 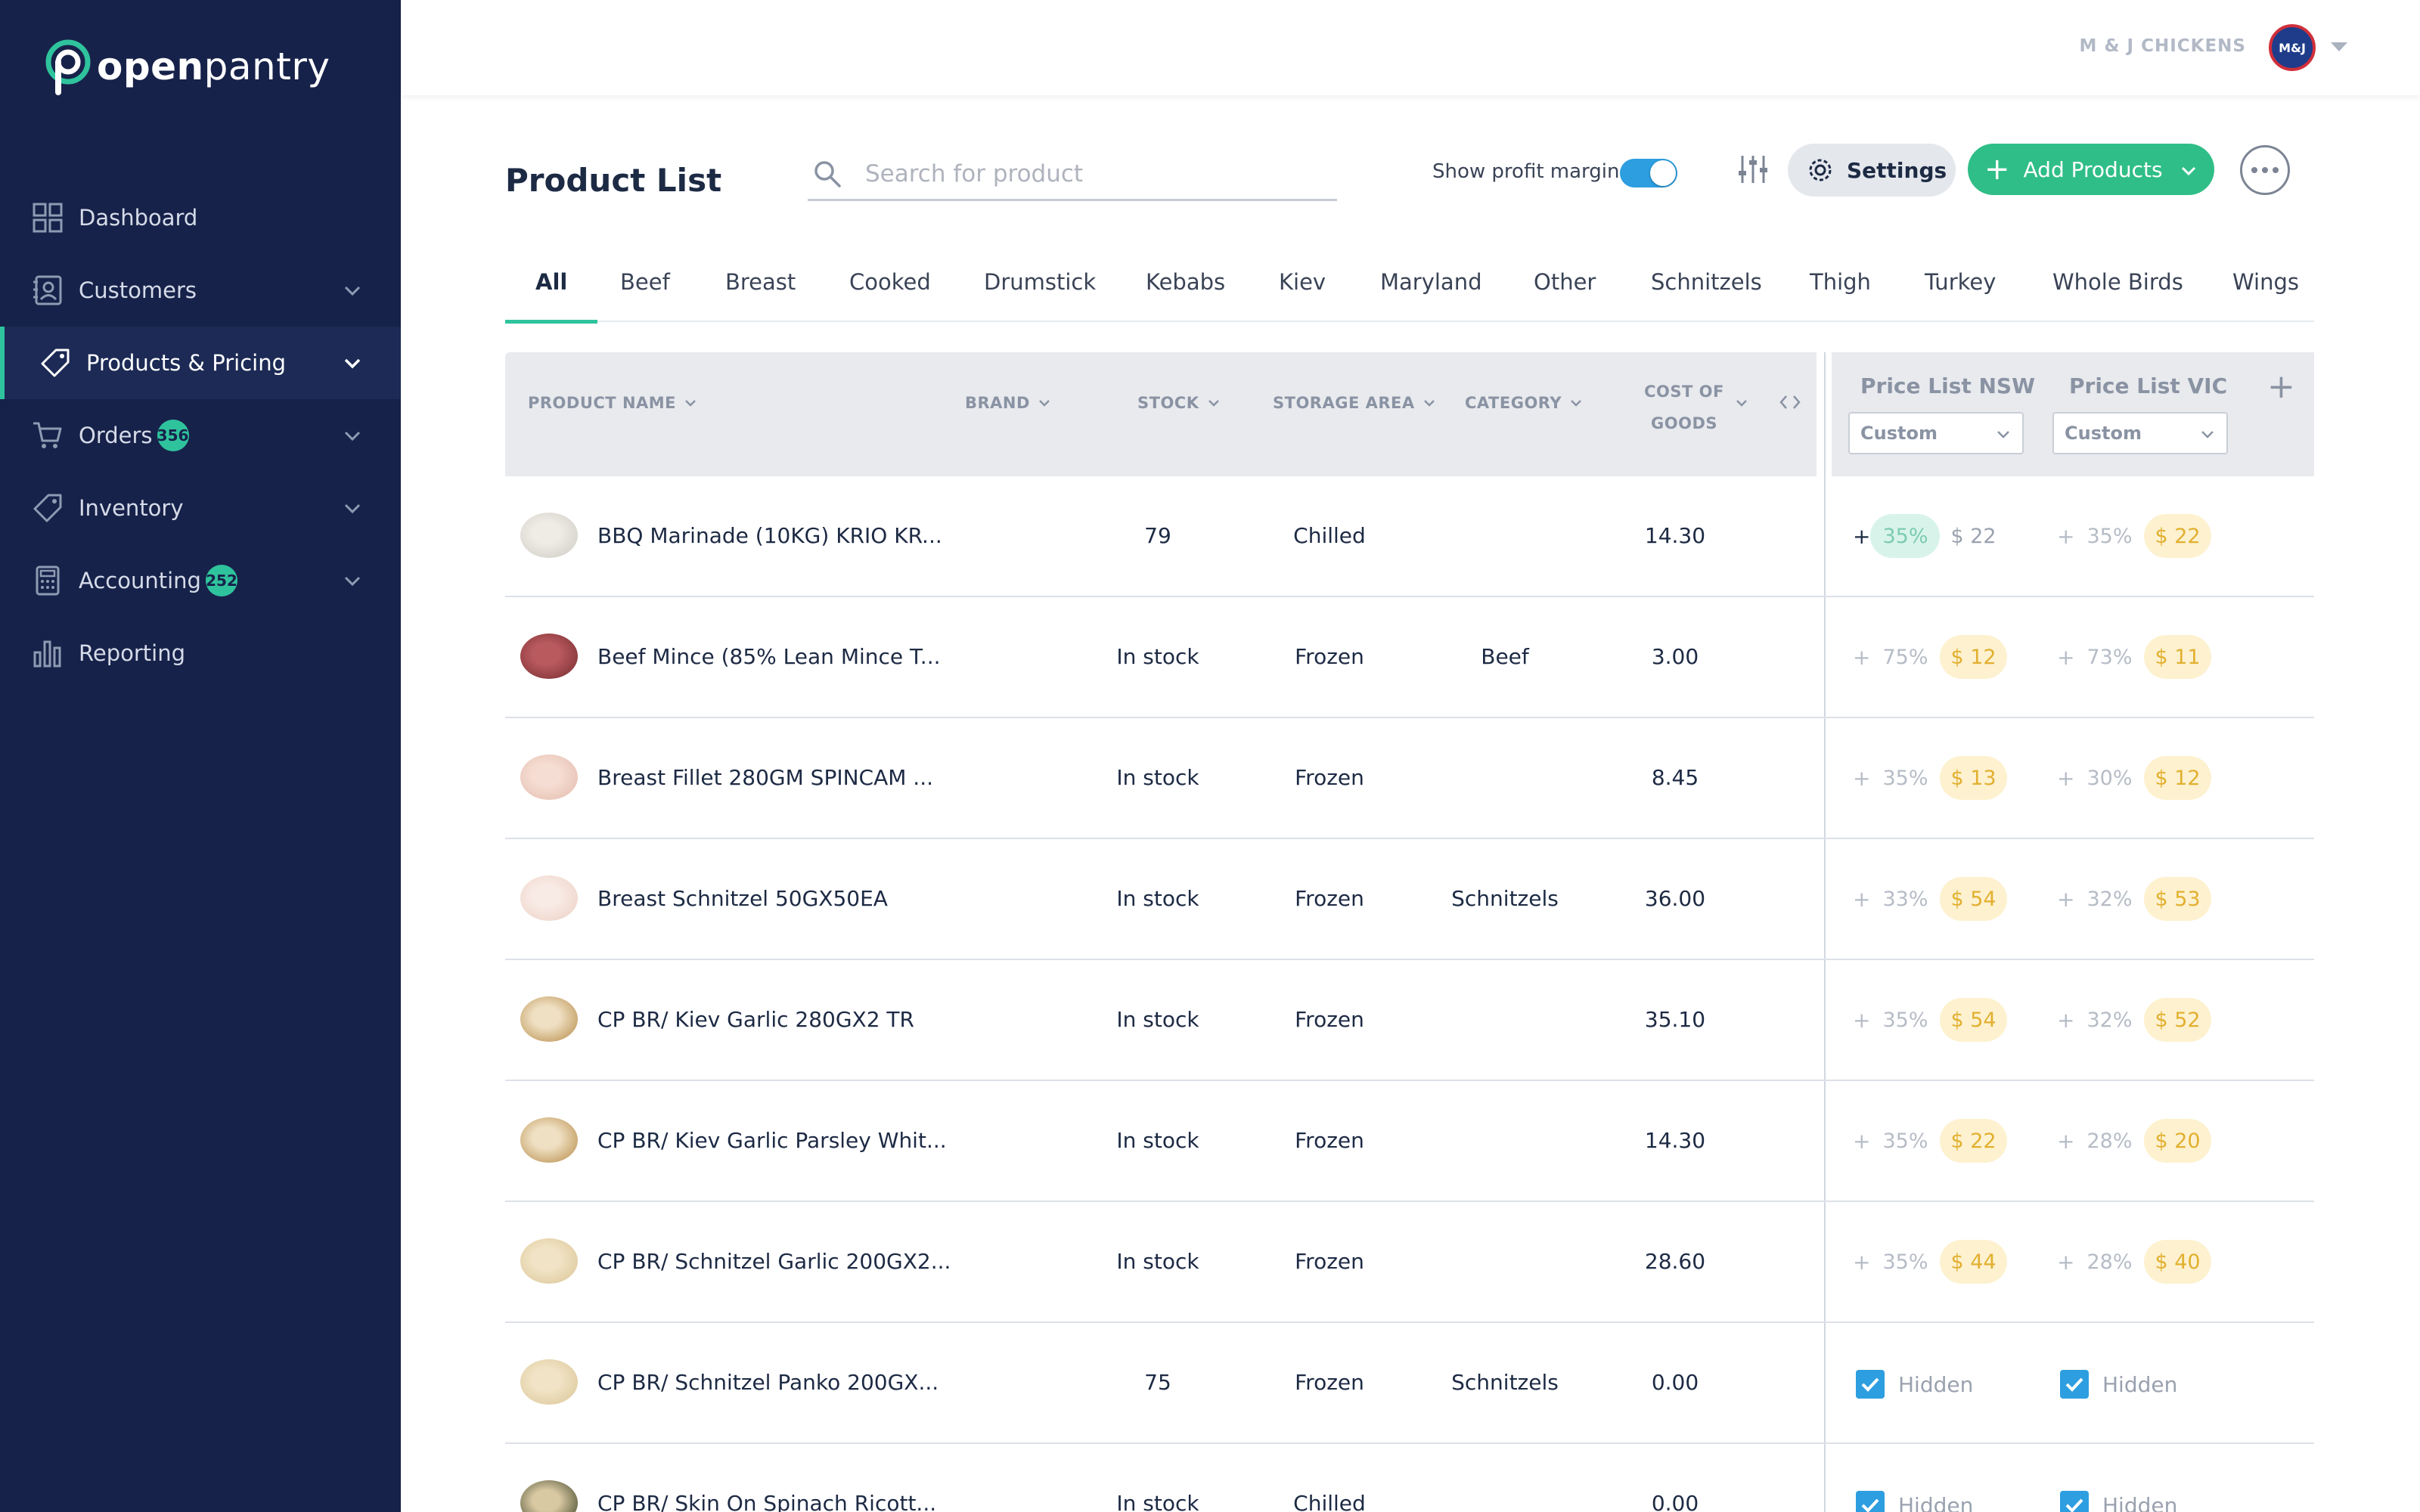 I want to click on price-list-vic-mode-select: Custom, so click(x=2140, y=433).